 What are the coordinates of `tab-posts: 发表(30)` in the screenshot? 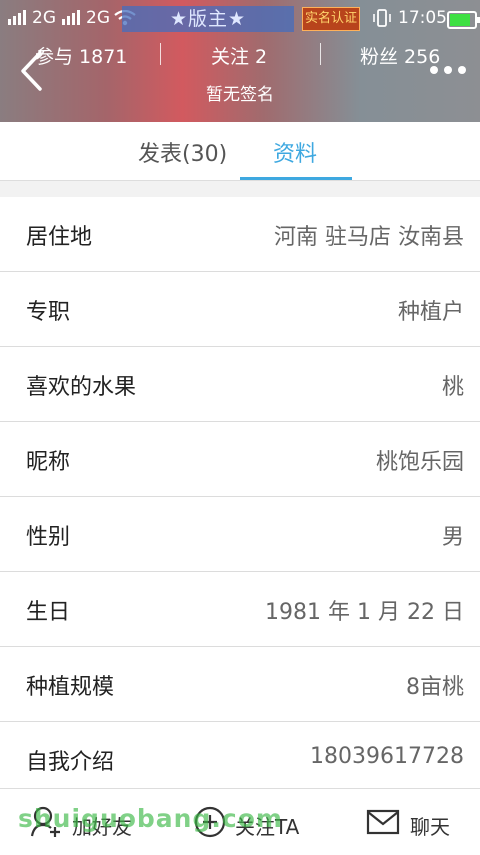 It's located at (182, 152).